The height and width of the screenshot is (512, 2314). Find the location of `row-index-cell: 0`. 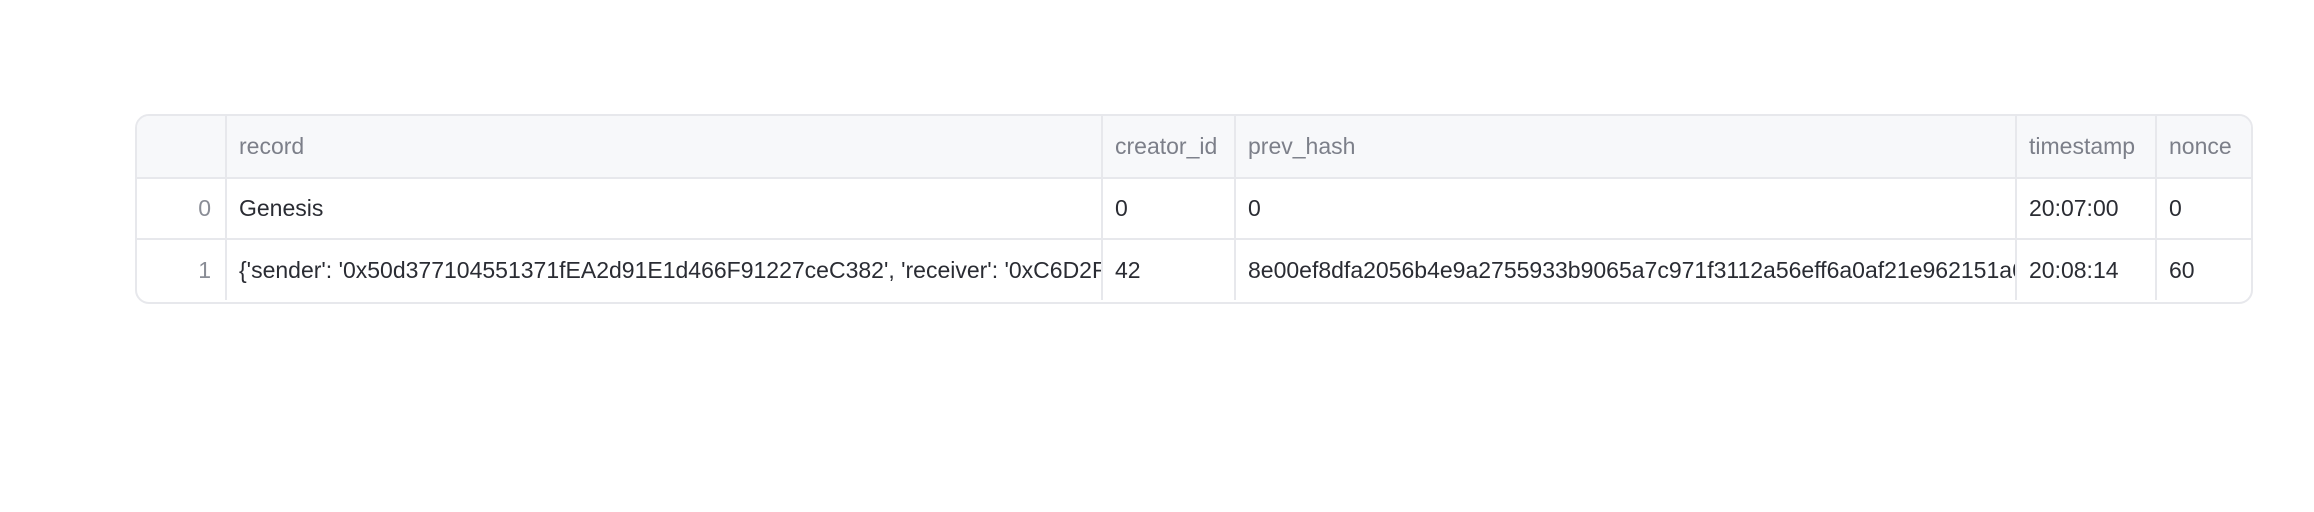

row-index-cell: 0 is located at coordinates (182, 209).